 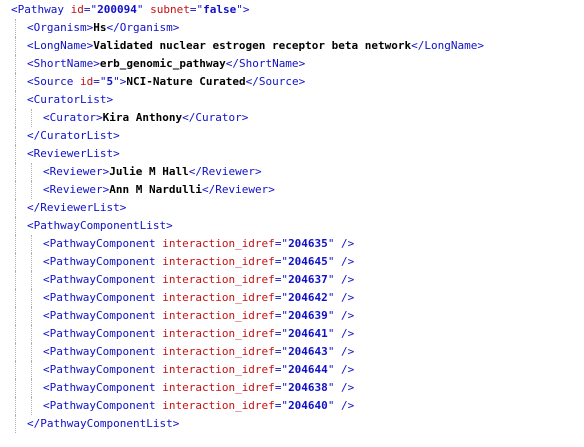 What do you see at coordinates (292, 100) in the screenshot?
I see `xml-line-curatorlist-open: <CuratorList>` at bounding box center [292, 100].